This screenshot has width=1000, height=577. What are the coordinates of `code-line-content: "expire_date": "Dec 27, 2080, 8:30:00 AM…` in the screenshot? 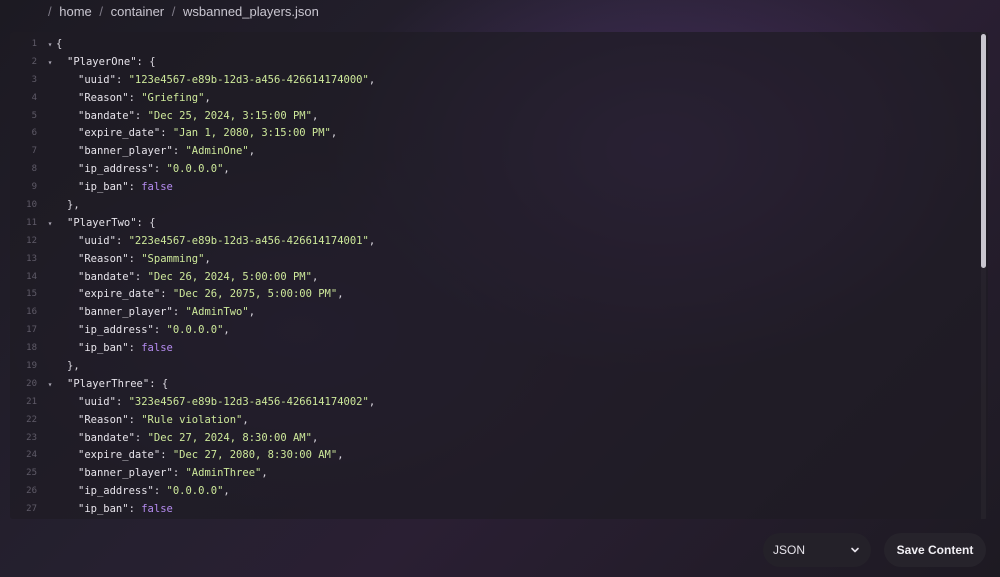 It's located at (200, 456).